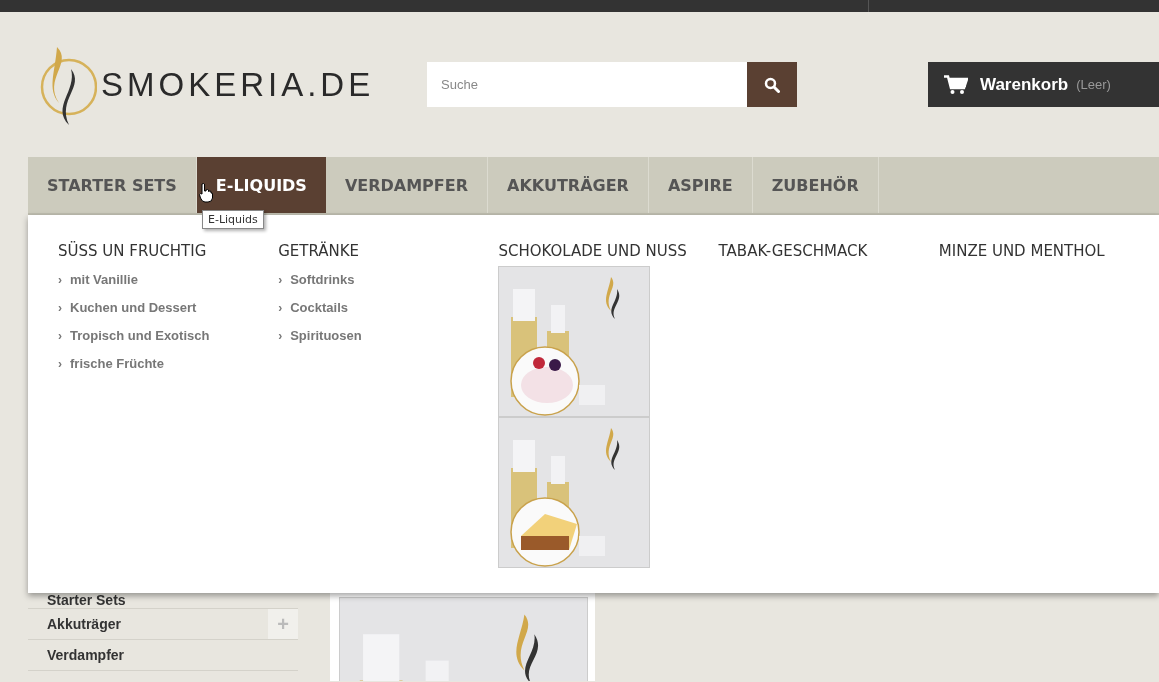 The height and width of the screenshot is (682, 1159). What do you see at coordinates (1024, 84) in the screenshot?
I see `cart-label: Warenkorb` at bounding box center [1024, 84].